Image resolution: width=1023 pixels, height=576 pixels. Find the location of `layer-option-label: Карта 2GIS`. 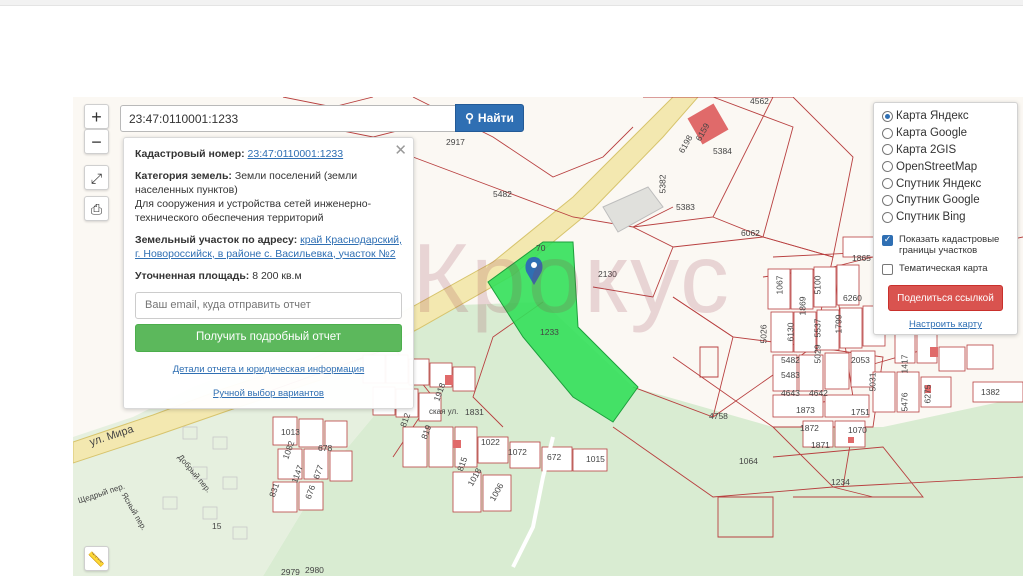

layer-option-label: Карта 2GIS is located at coordinates (926, 149).